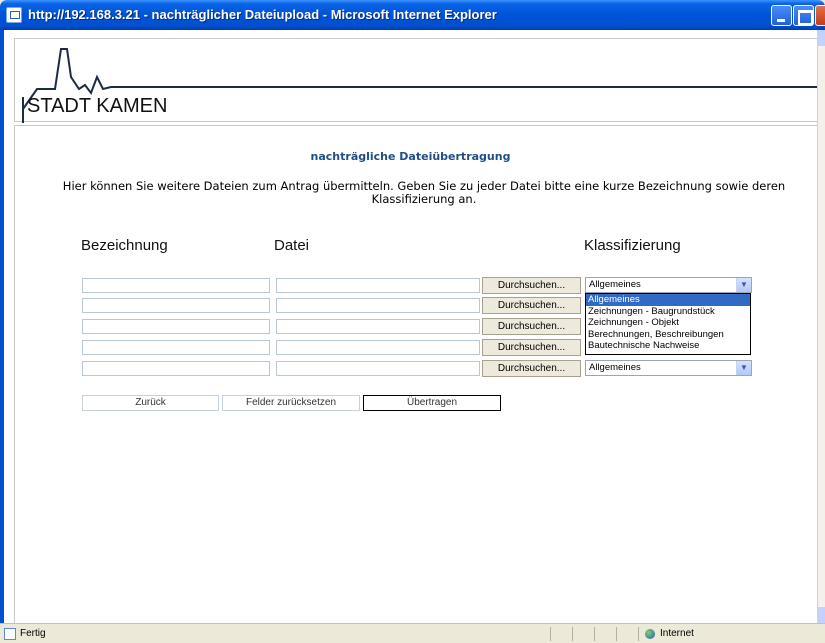 Image resolution: width=825 pixels, height=643 pixels. I want to click on column-header-bezeichnung: Bezeichnung, so click(124, 245).